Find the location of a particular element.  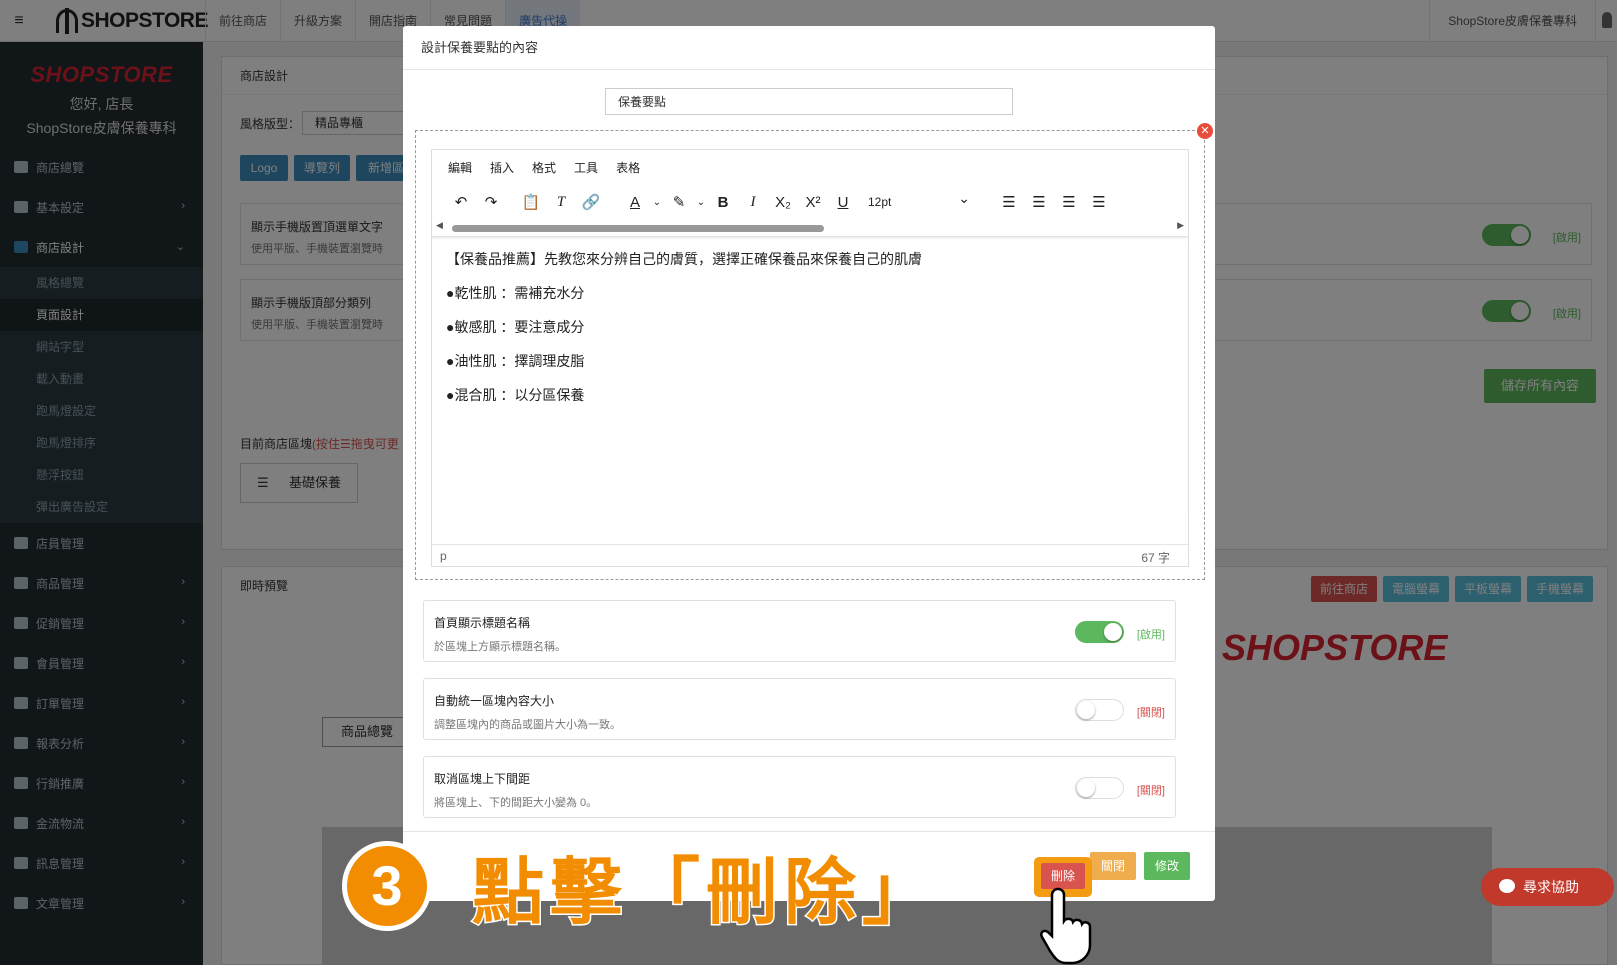

paste-icon: 📋 is located at coordinates (531, 202).